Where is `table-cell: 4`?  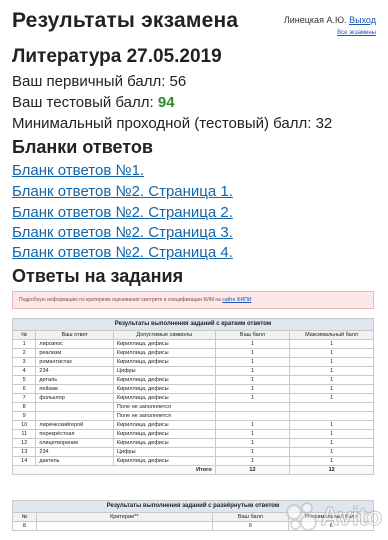 table-cell: 4 is located at coordinates (24, 371).